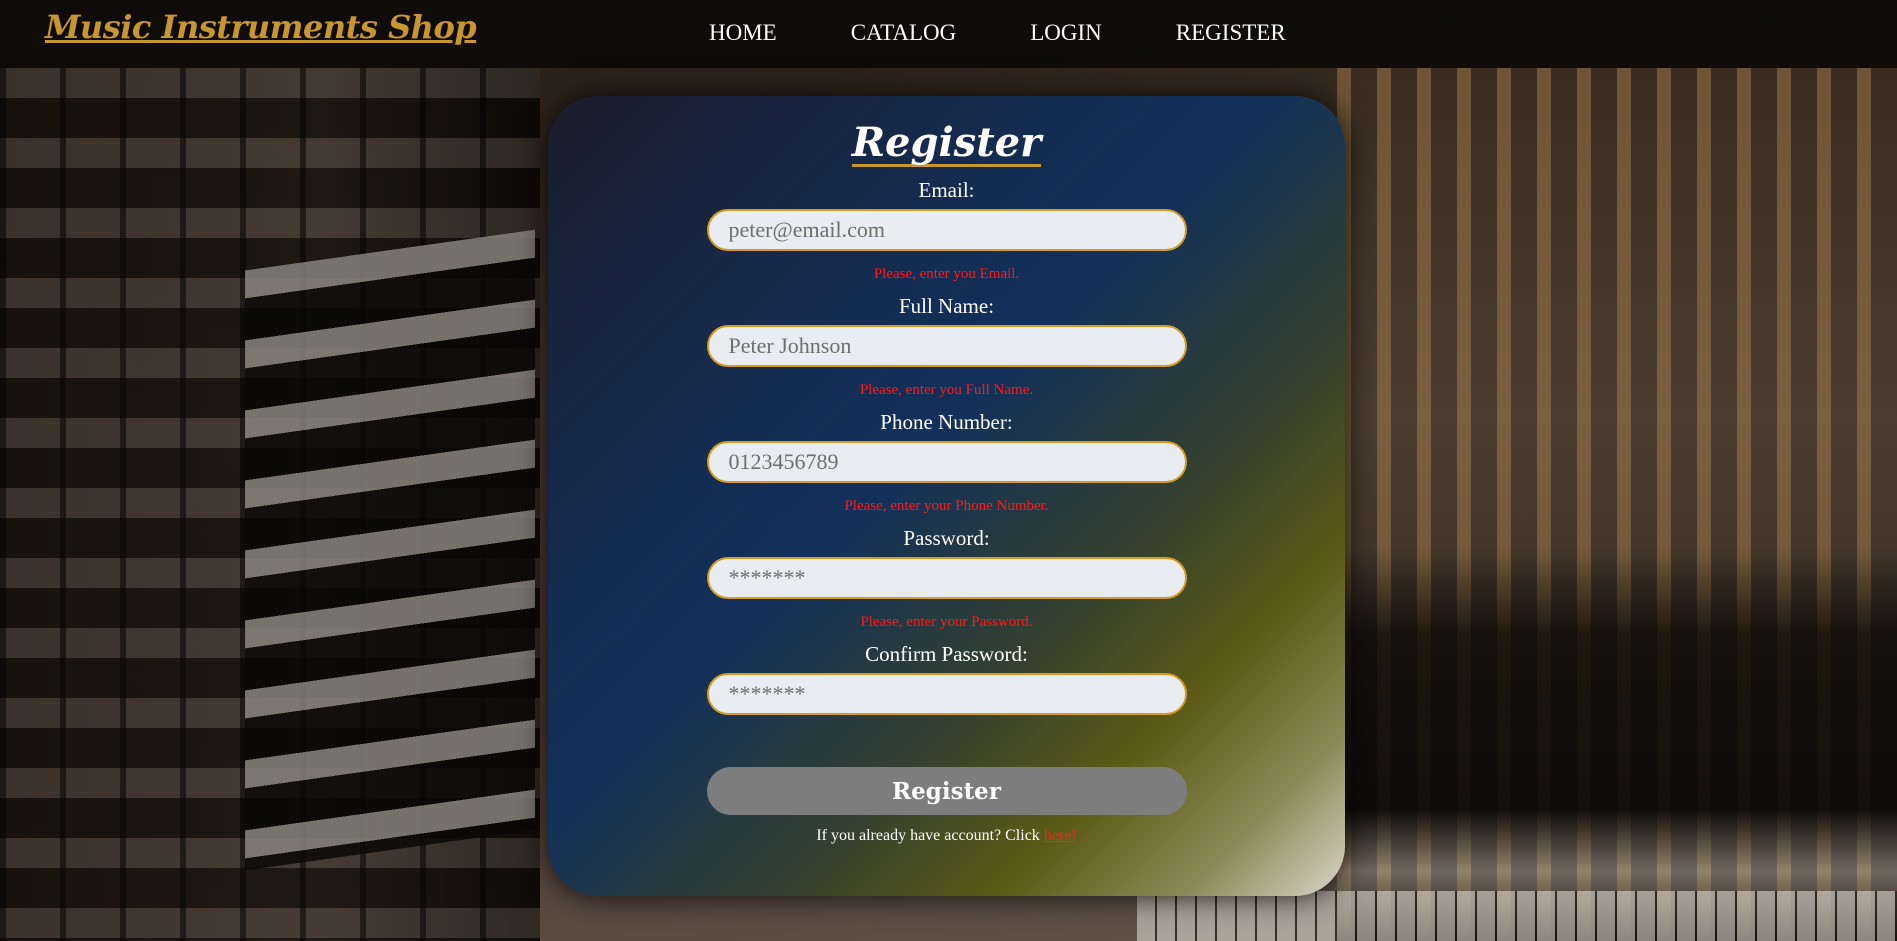  Describe the element at coordinates (946, 654) in the screenshot. I see `confirm-password-label: Confirm Password:` at that location.